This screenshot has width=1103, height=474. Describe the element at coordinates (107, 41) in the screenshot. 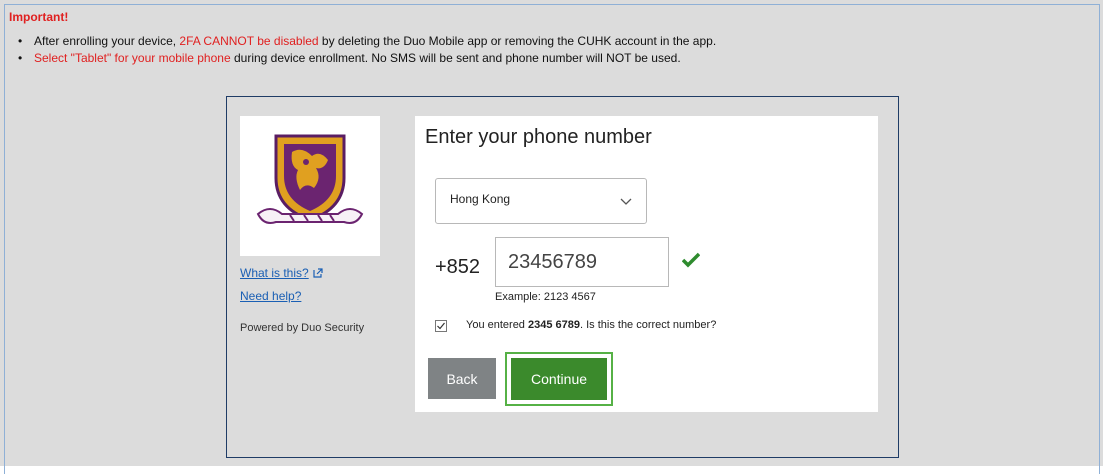

I see `notice-item-2fa-prefix: After enrolling your device,` at that location.